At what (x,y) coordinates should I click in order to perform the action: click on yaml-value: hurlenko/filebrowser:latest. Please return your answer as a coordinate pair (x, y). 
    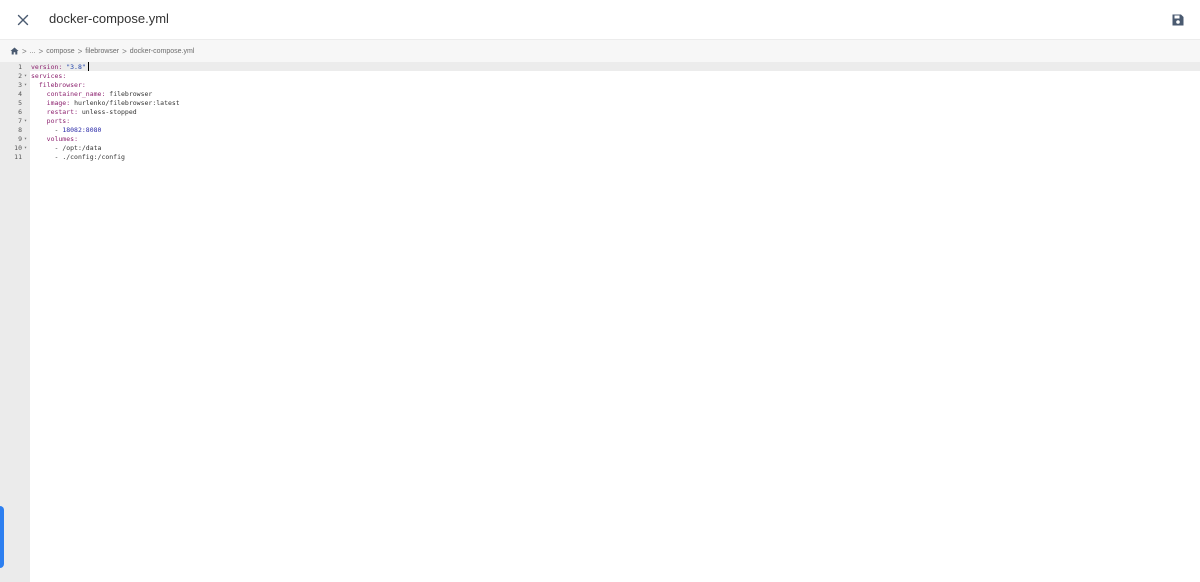
    Looking at the image, I should click on (127, 103).